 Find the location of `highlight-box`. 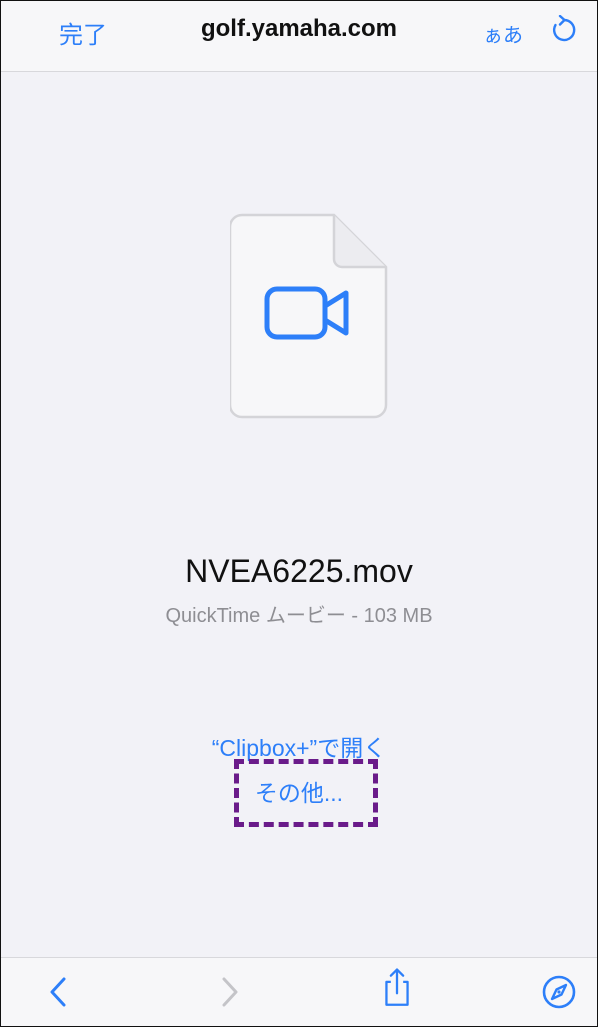

highlight-box is located at coordinates (306, 793).